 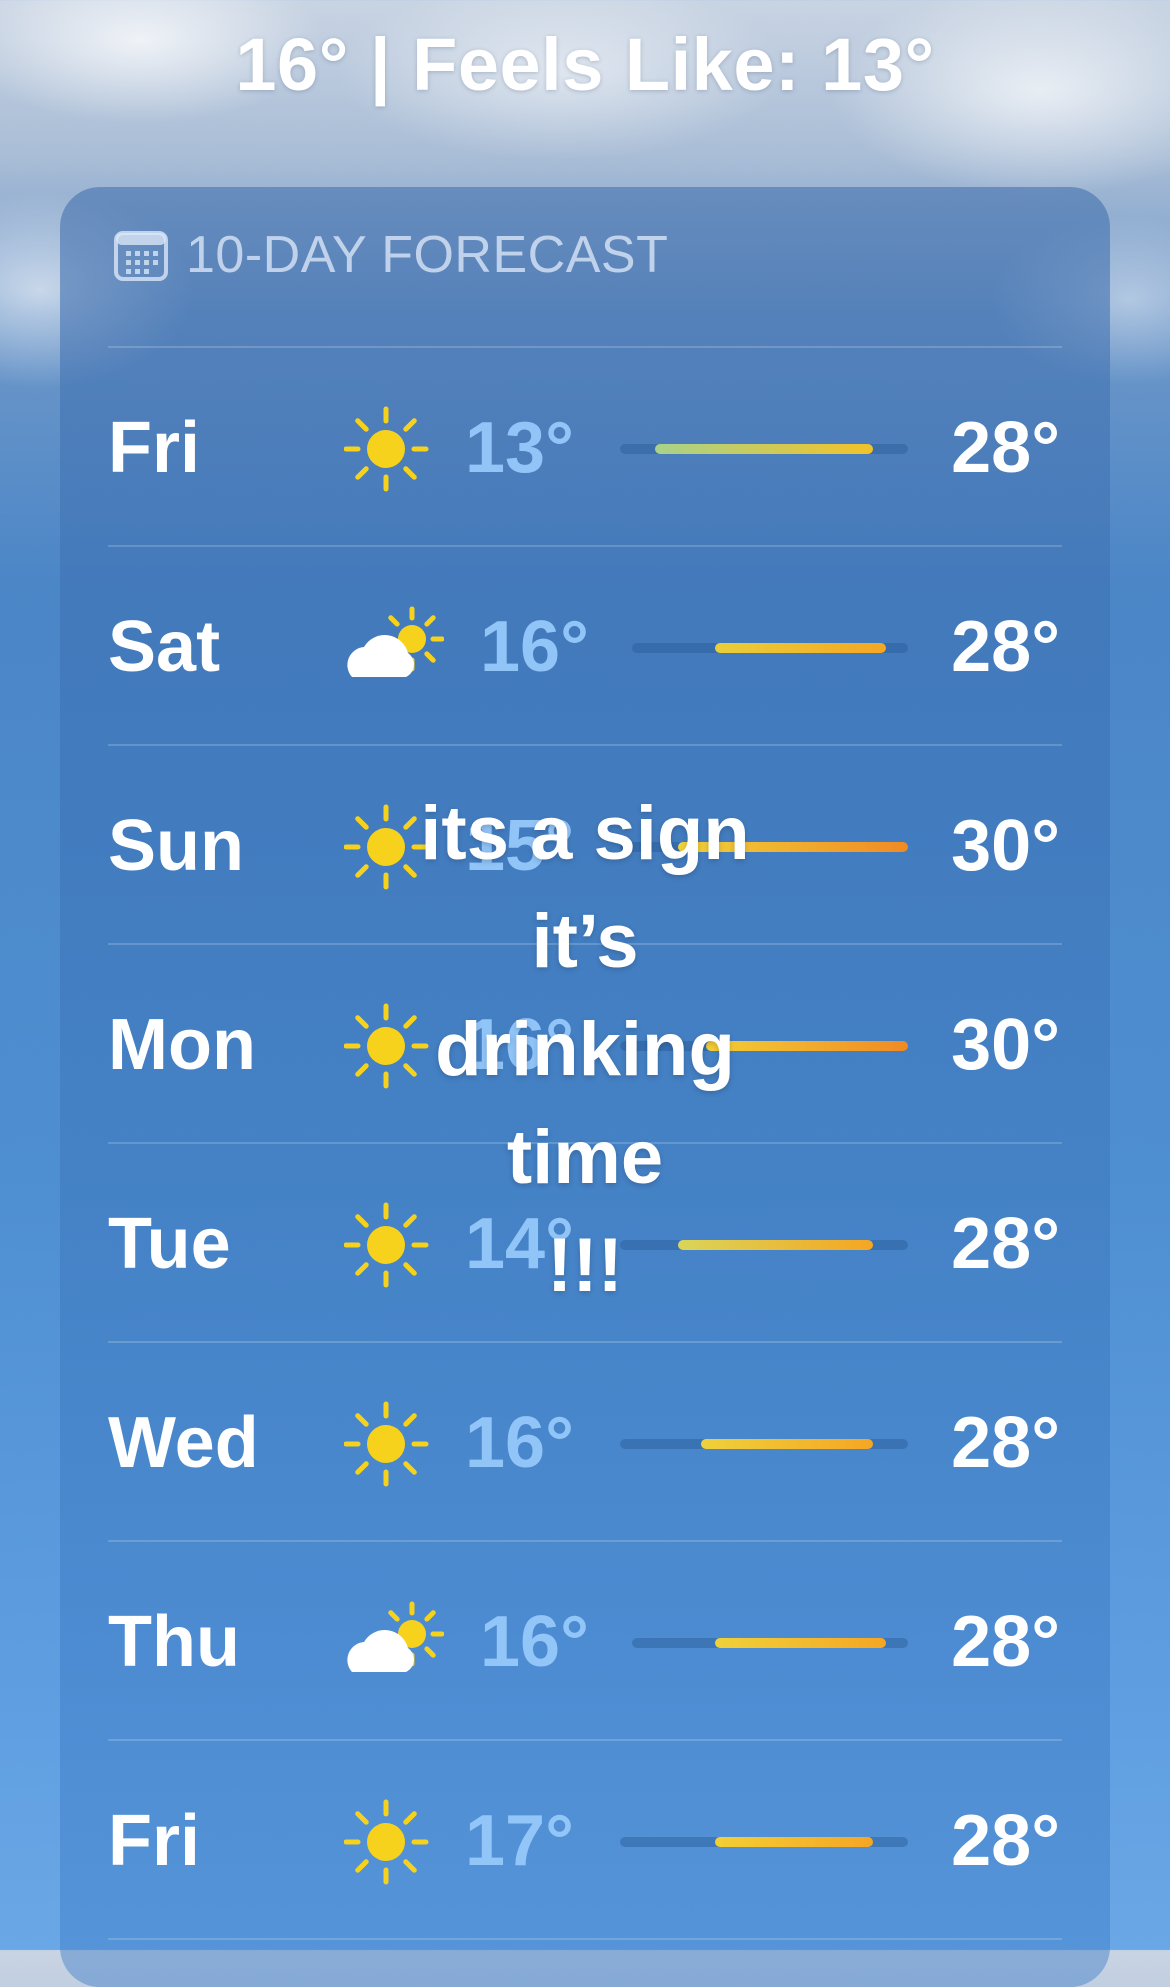 I want to click on day-label: Tue, so click(x=169, y=1244).